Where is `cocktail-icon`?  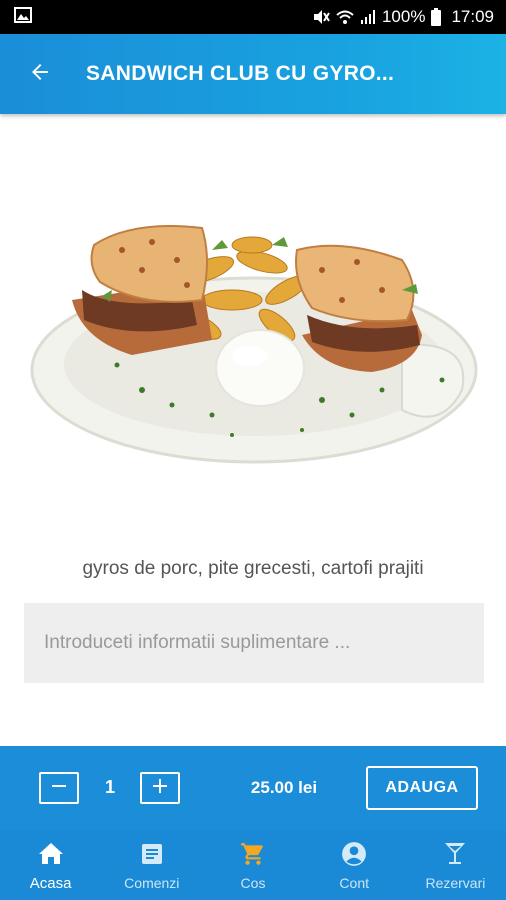
cocktail-icon is located at coordinates (455, 854).